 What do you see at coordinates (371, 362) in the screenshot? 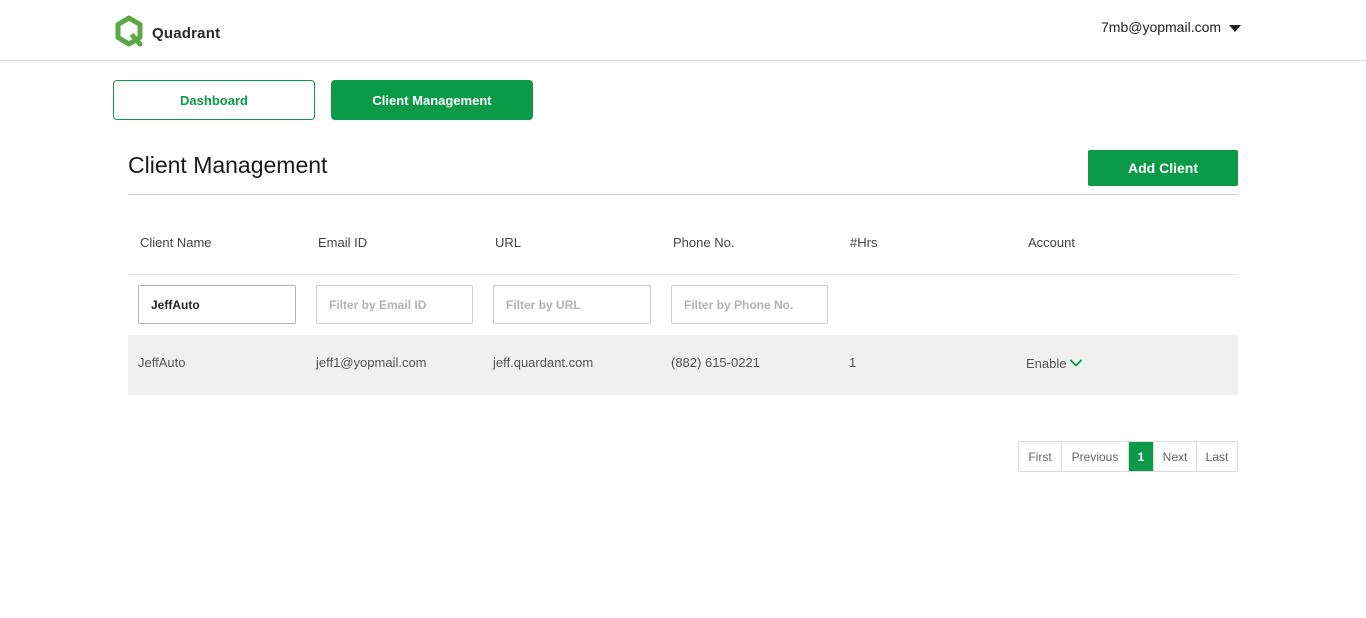
I see `cell-email: jeff1@yopmail.com` at bounding box center [371, 362].